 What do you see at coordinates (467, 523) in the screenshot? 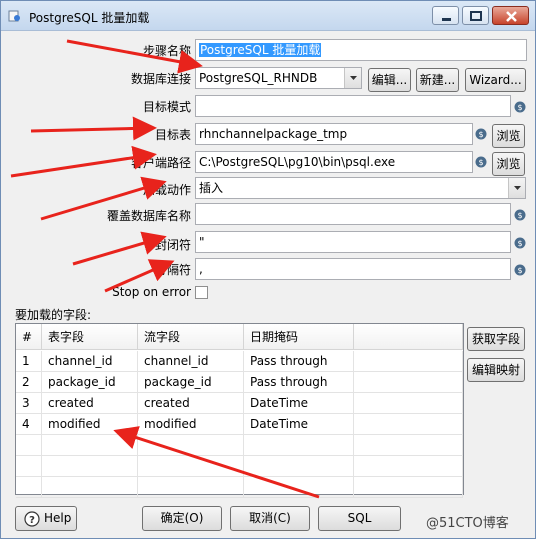
I see `watermark: @51CTO博客` at bounding box center [467, 523].